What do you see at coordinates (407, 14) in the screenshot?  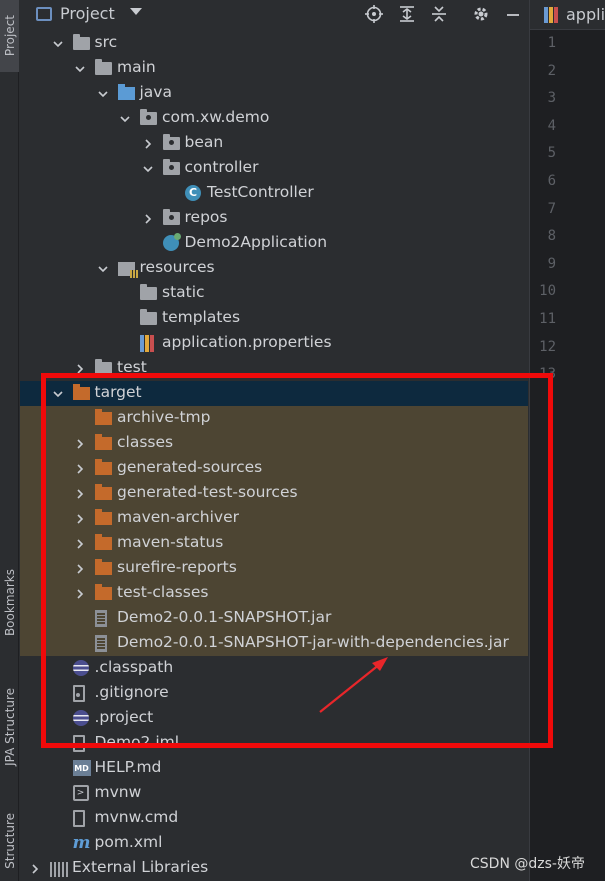 I see `expand-all-icon` at bounding box center [407, 14].